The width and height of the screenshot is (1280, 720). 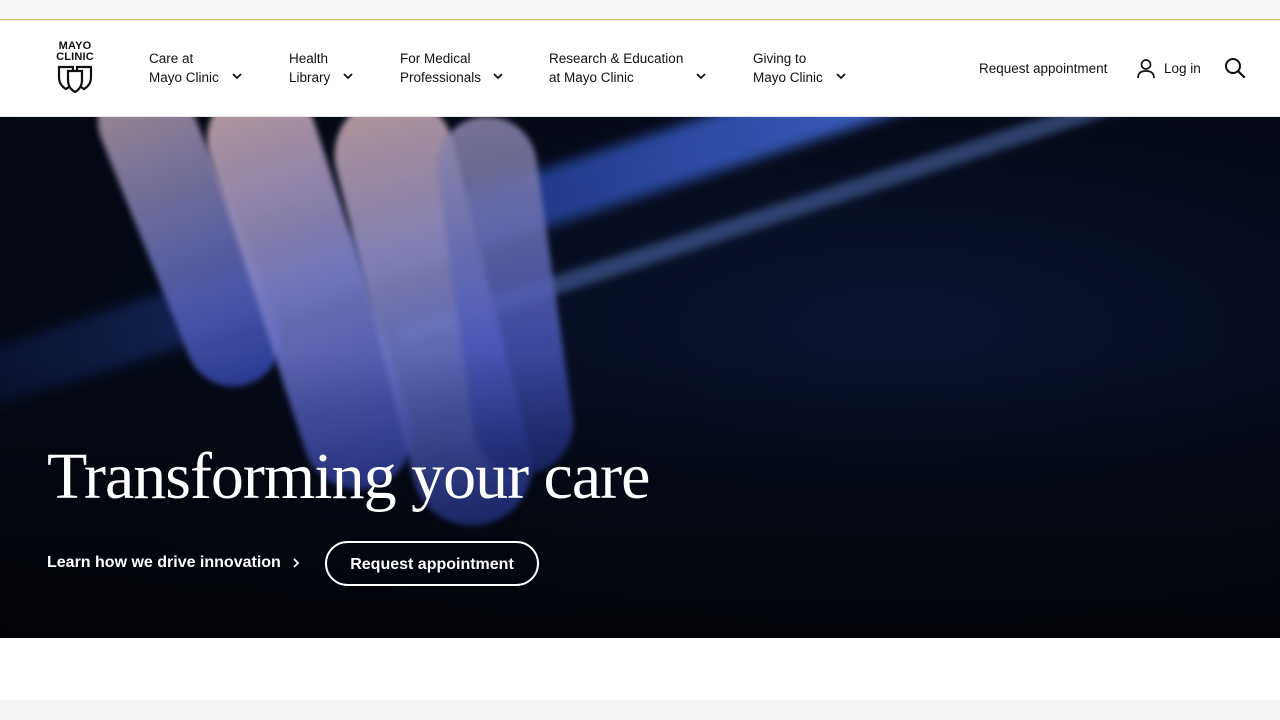 I want to click on nav-for-medical-professionals: For Medical Professionals, so click(x=455, y=70).